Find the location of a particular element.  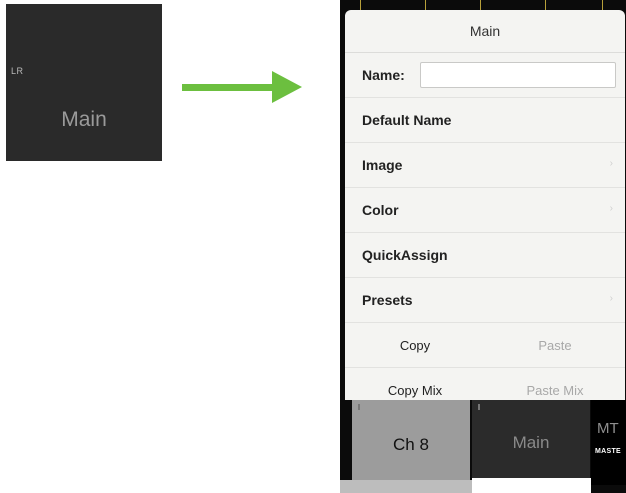

main-channel-tile: LR Main is located at coordinates (84, 82).